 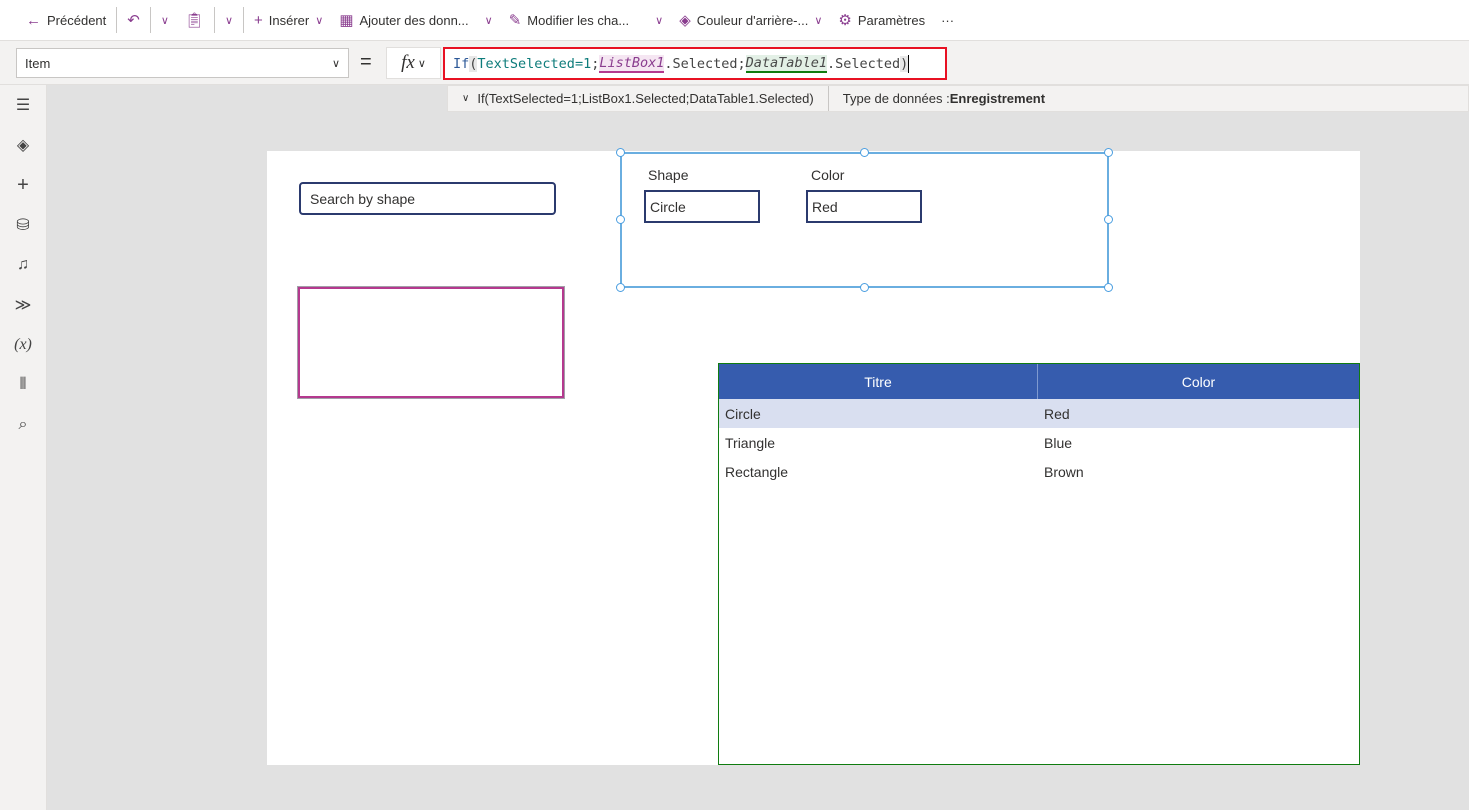 I want to click on column-header-color: Color, so click(x=1198, y=381).